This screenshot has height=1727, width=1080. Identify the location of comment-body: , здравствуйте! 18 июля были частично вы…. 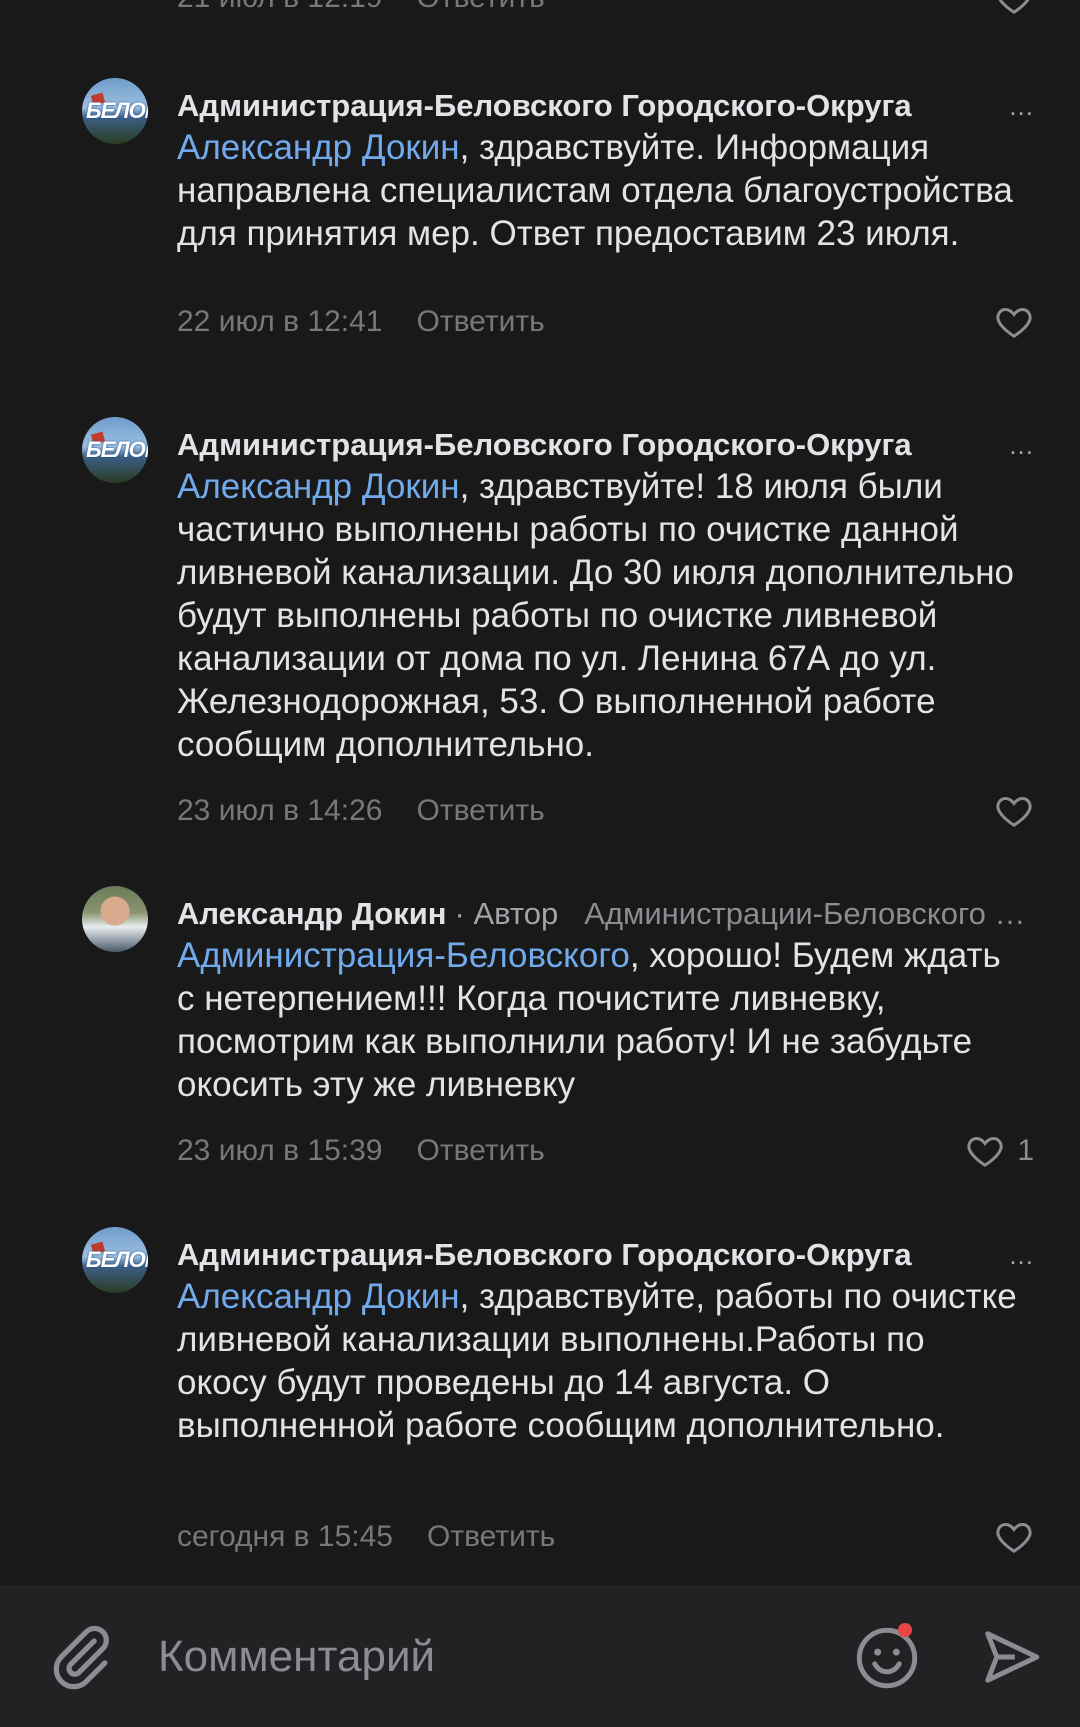
(596, 615).